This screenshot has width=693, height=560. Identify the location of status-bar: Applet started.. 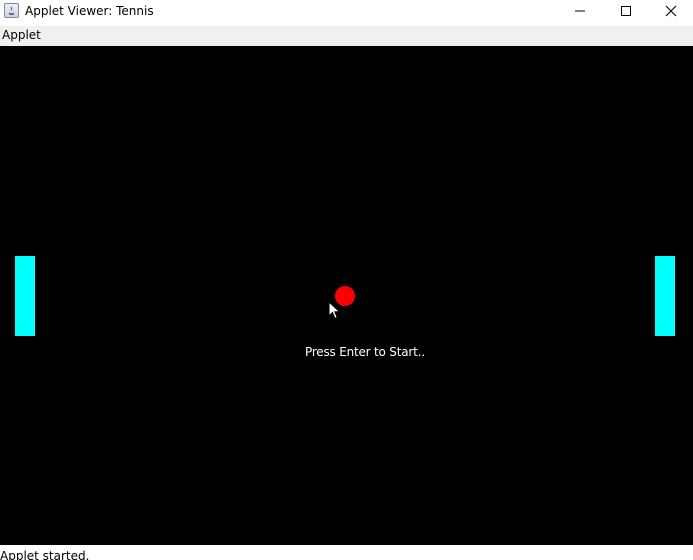
(346, 552).